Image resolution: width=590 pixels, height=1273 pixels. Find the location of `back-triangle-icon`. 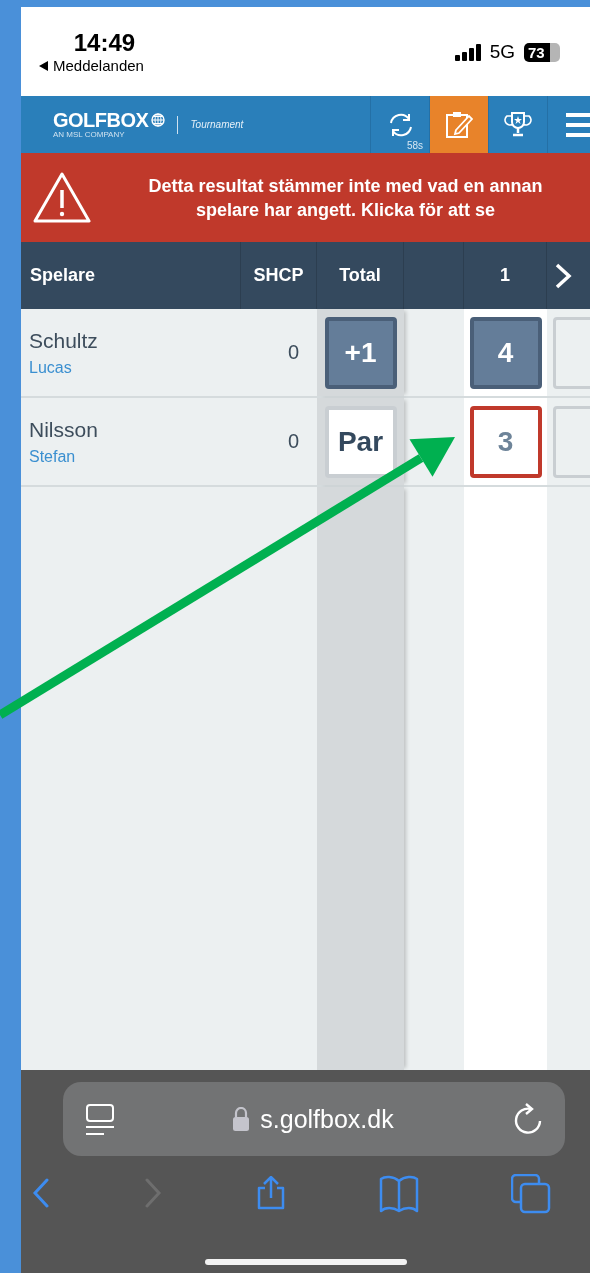

back-triangle-icon is located at coordinates (43, 65).